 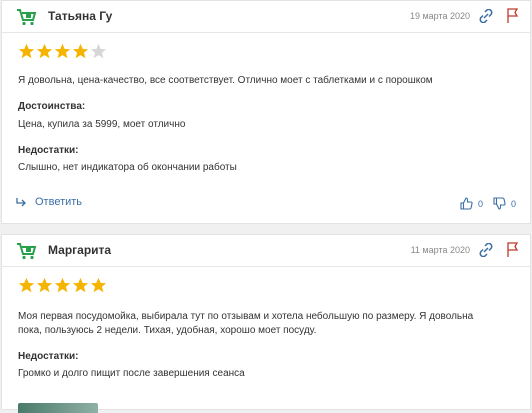 What do you see at coordinates (102, 124) in the screenshot?
I see `pros-text: Цена, купила за 5999, моет отлично` at bounding box center [102, 124].